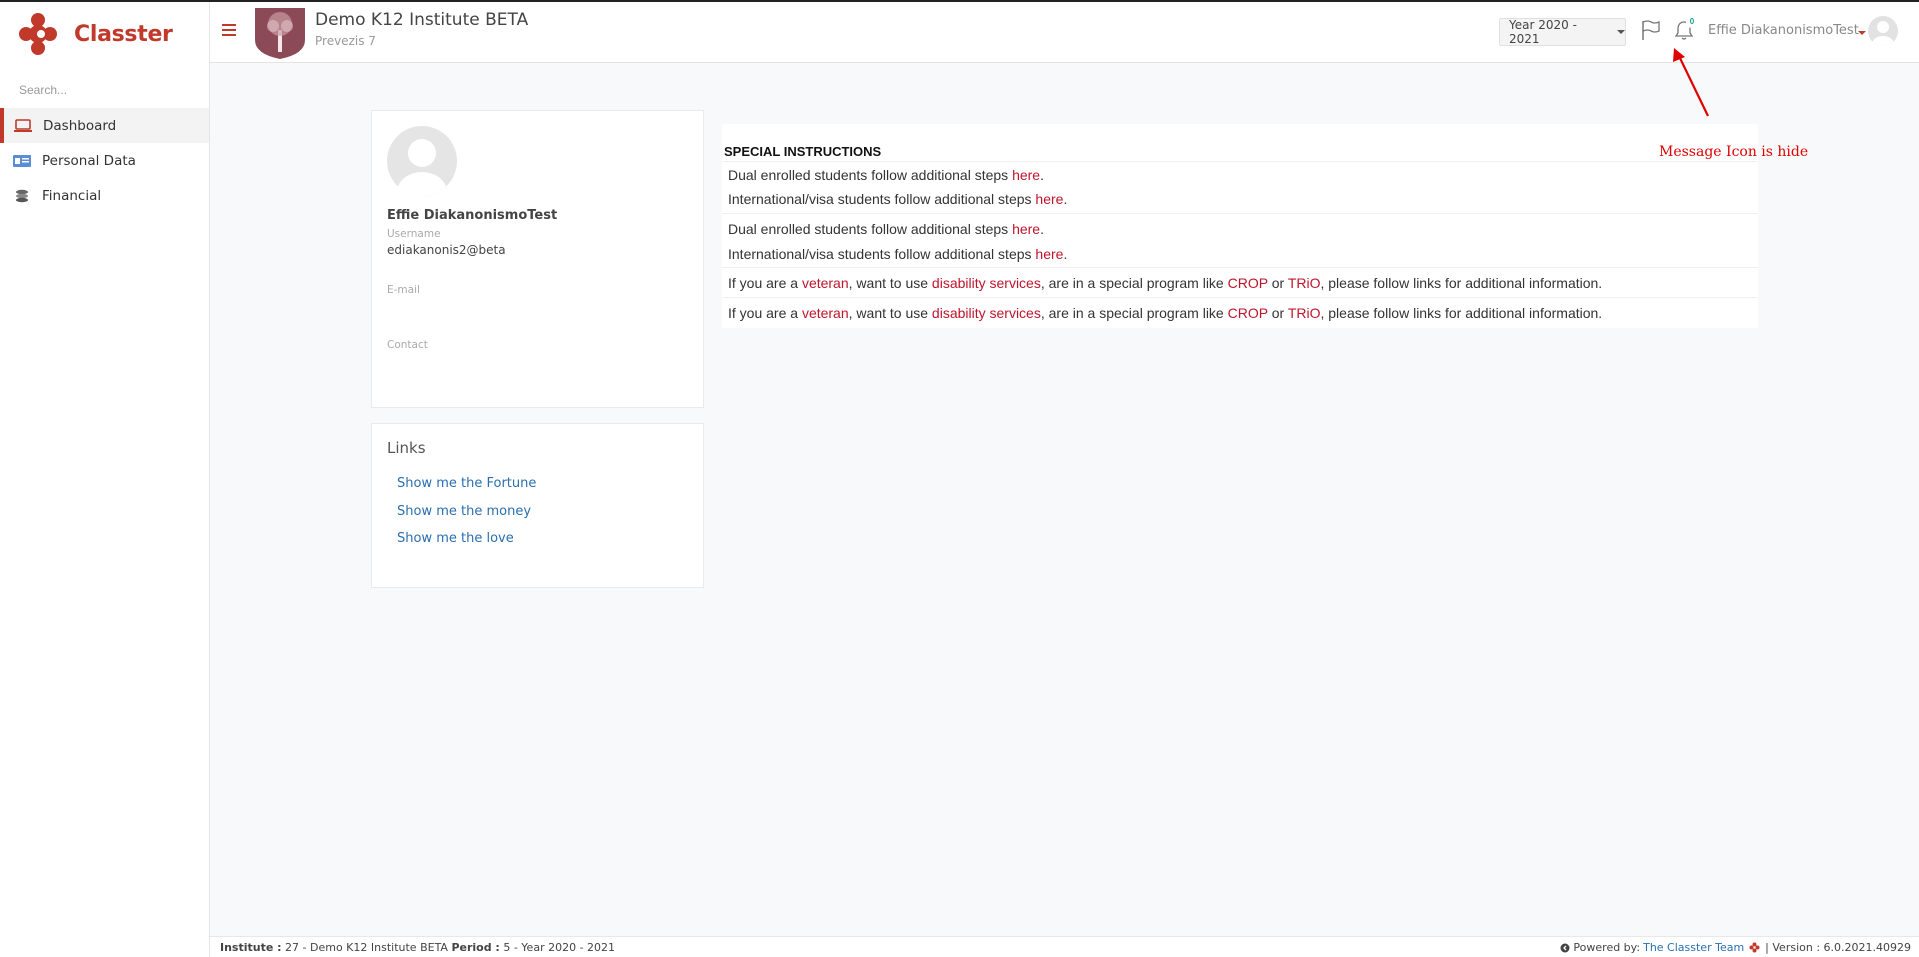 The height and width of the screenshot is (957, 1919). Describe the element at coordinates (1693, 947) in the screenshot. I see `classter-team-link: The Classter Team` at that location.